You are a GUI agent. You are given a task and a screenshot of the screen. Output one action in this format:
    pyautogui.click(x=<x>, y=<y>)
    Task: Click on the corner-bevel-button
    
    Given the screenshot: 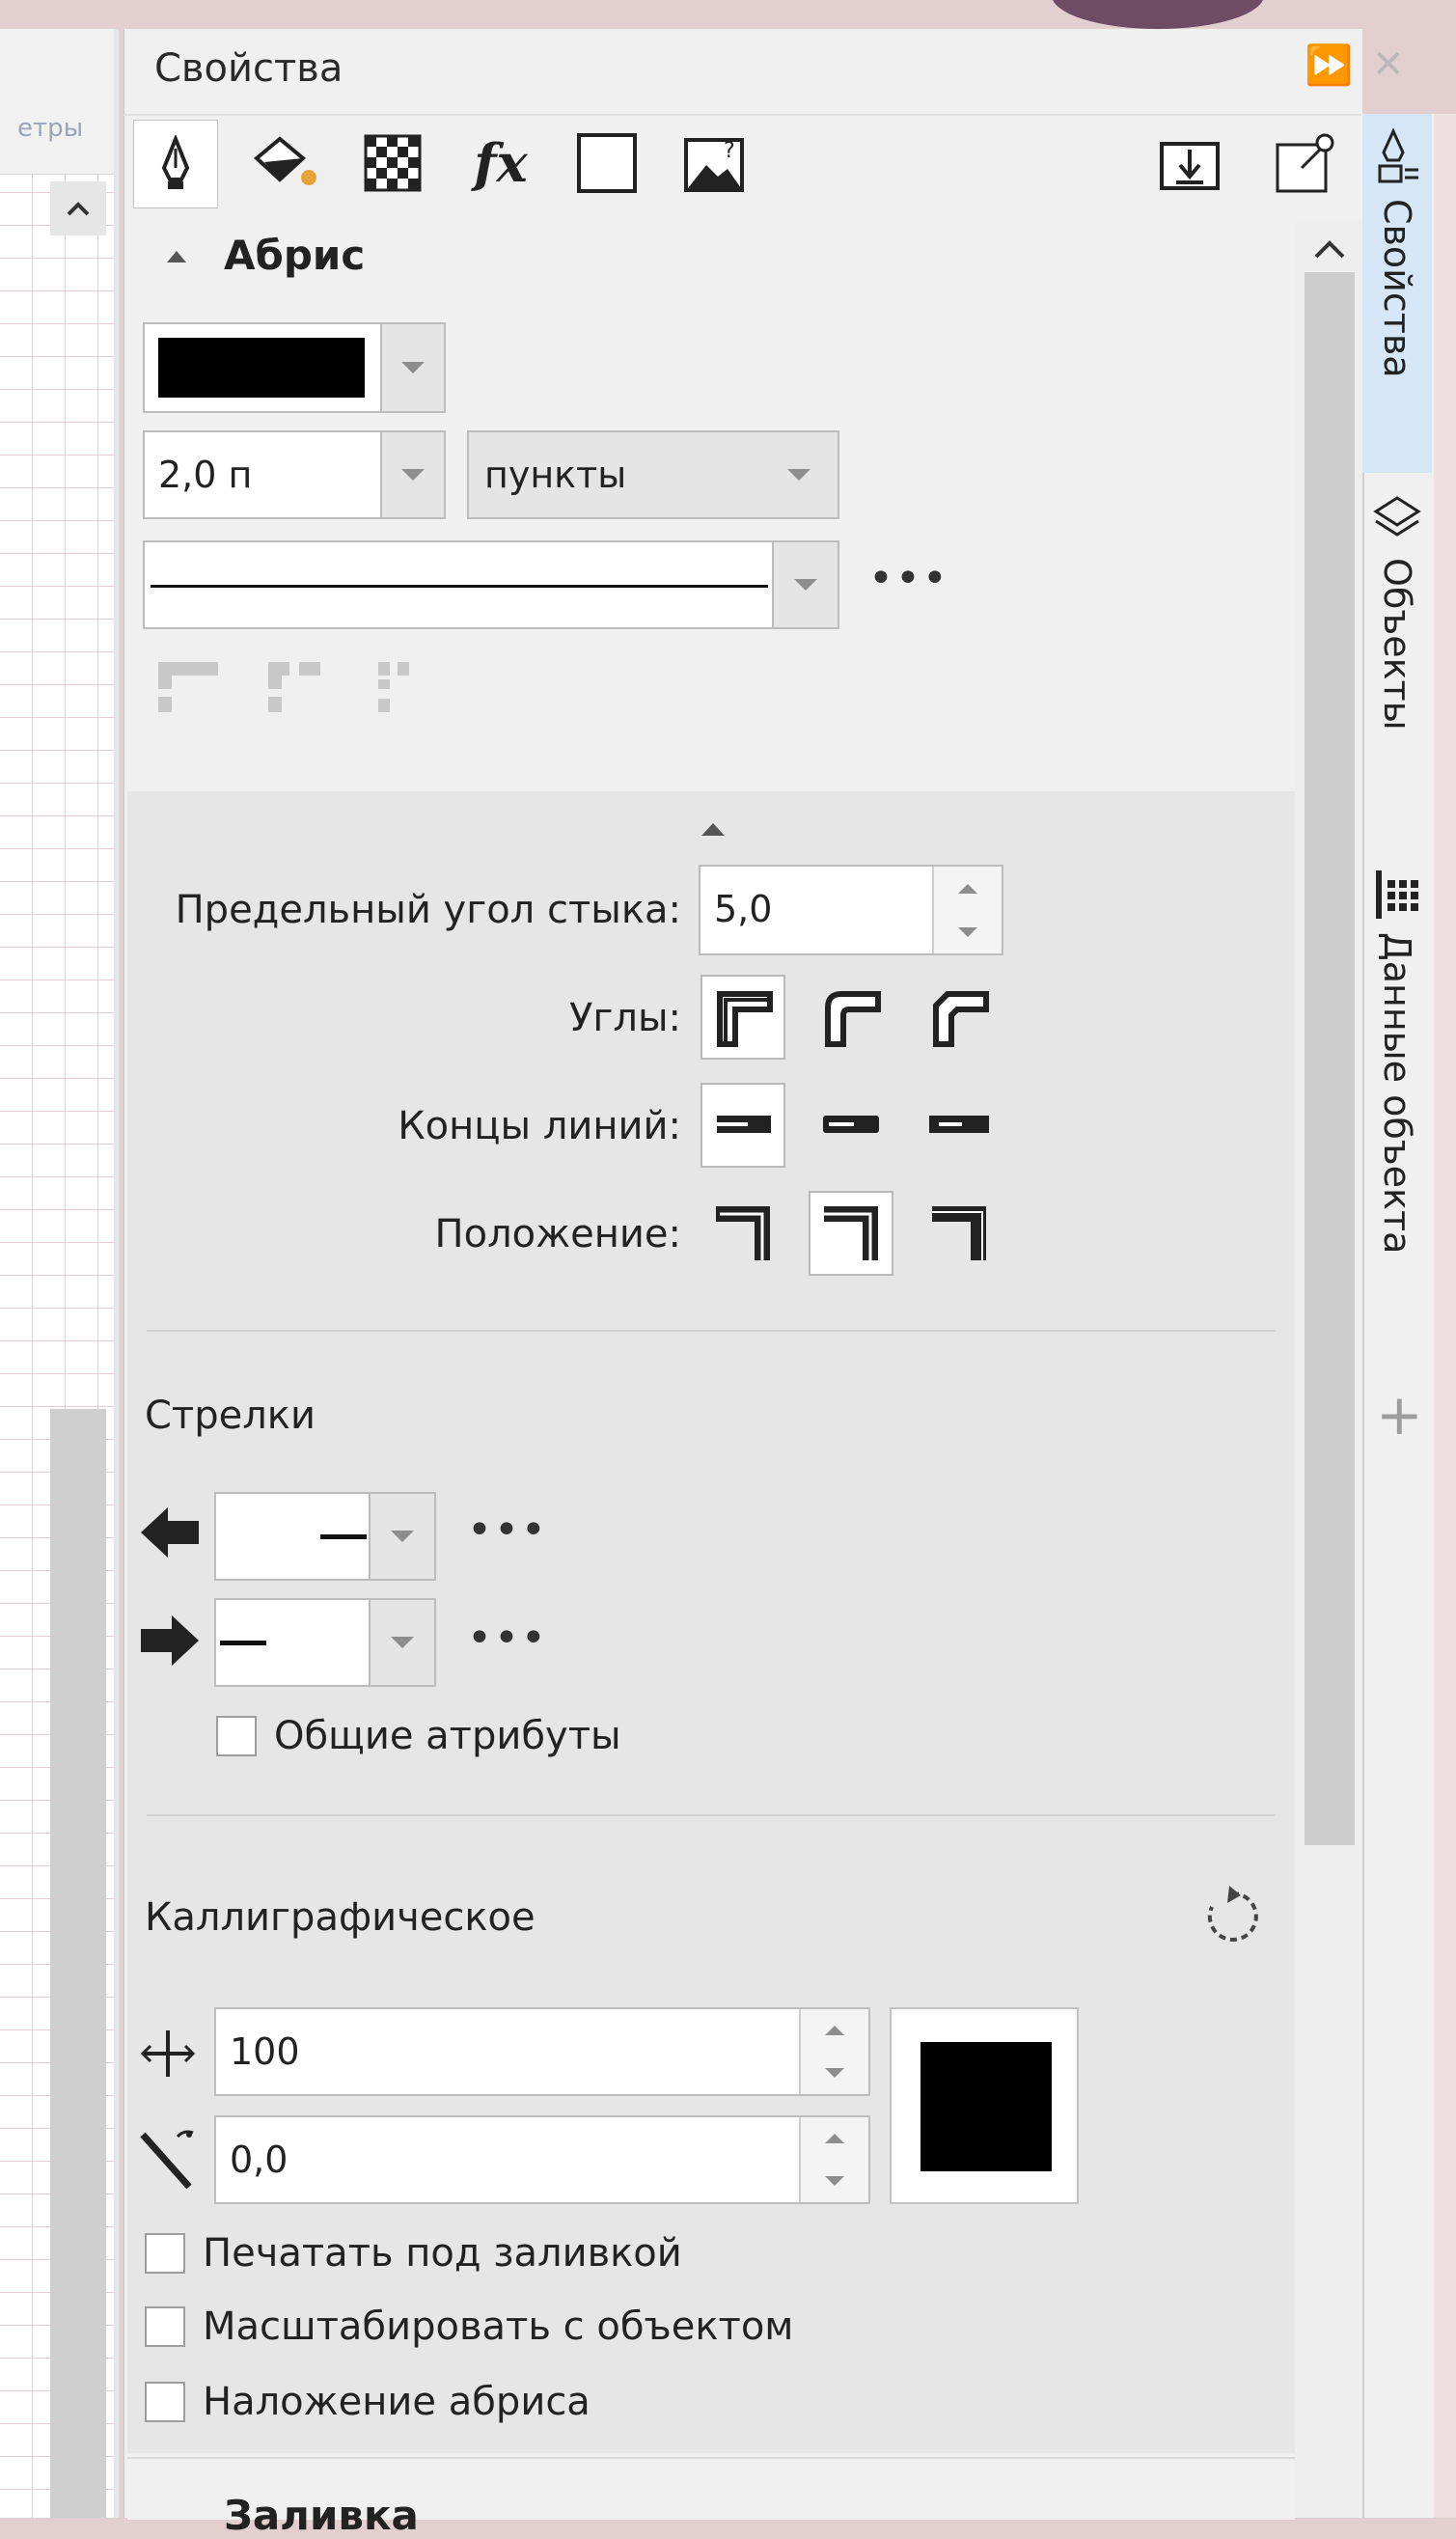 What is the action you would take?
    pyautogui.click(x=959, y=1018)
    